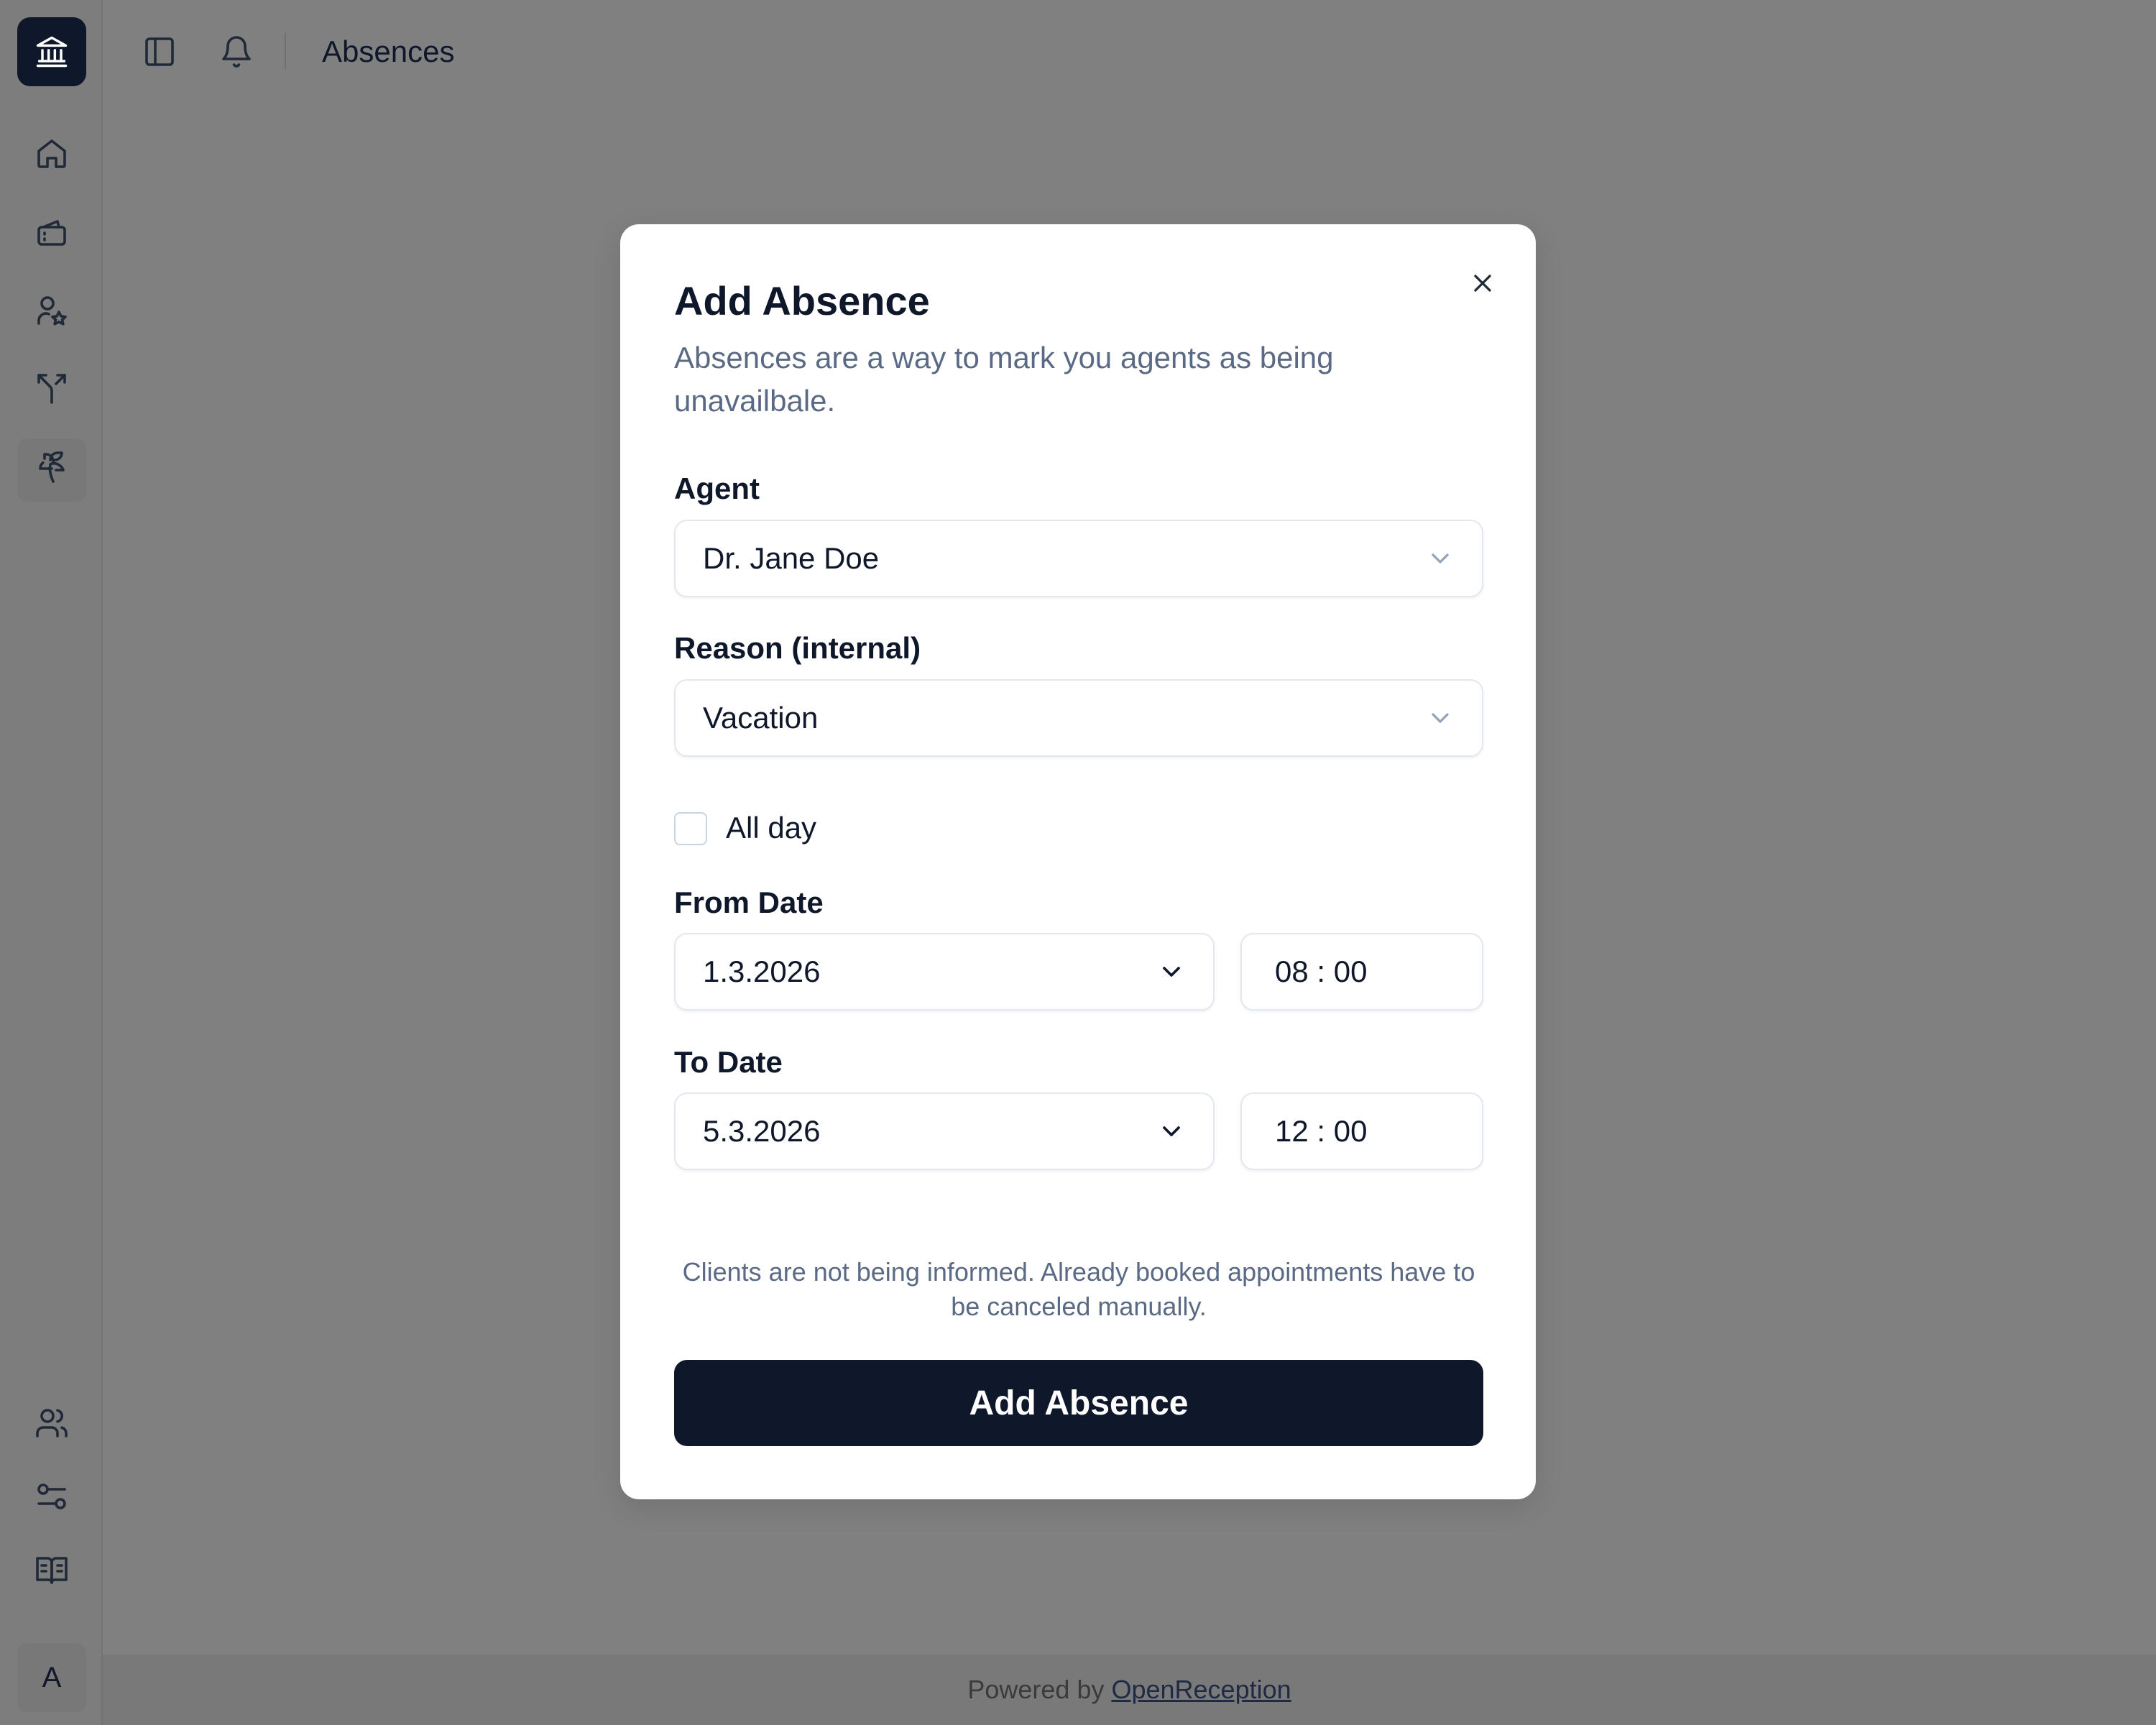 This screenshot has height=1725, width=2156. I want to click on close-icon, so click(1482, 283).